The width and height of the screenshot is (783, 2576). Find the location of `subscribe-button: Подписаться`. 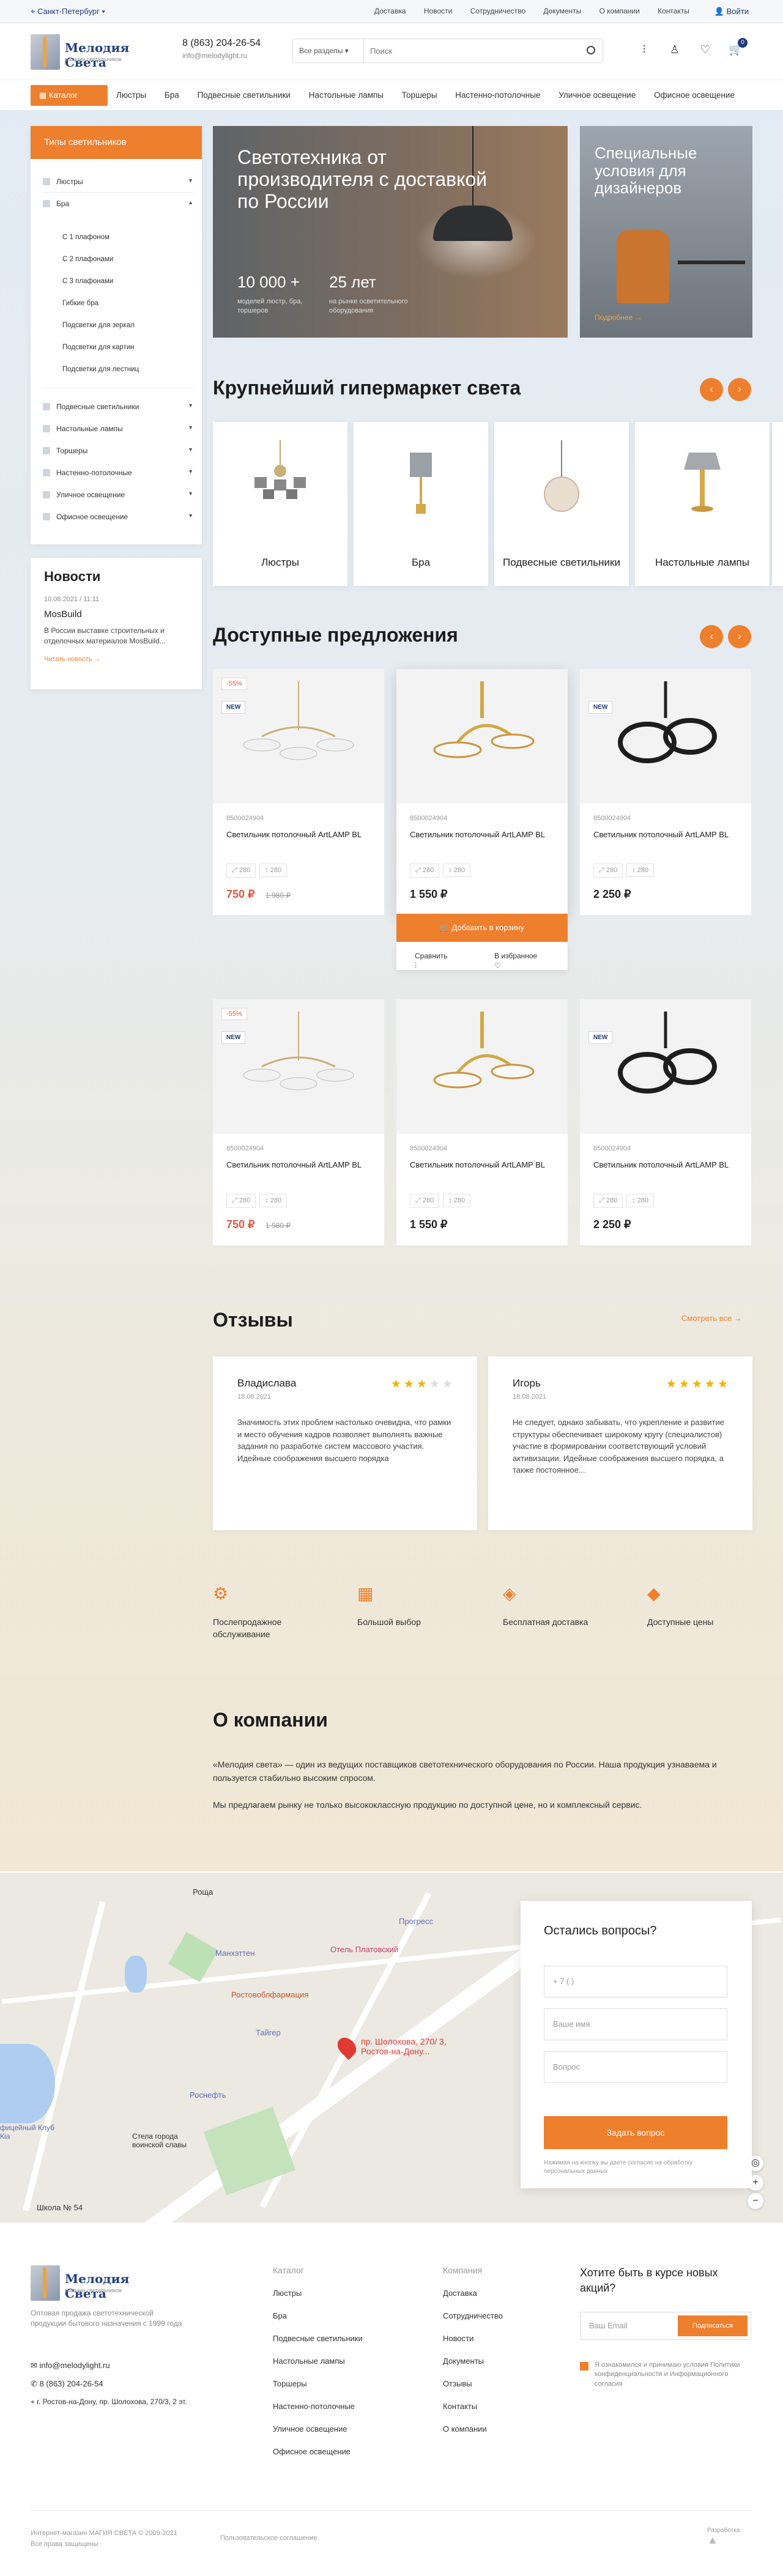

subscribe-button: Подписаться is located at coordinates (713, 2325).